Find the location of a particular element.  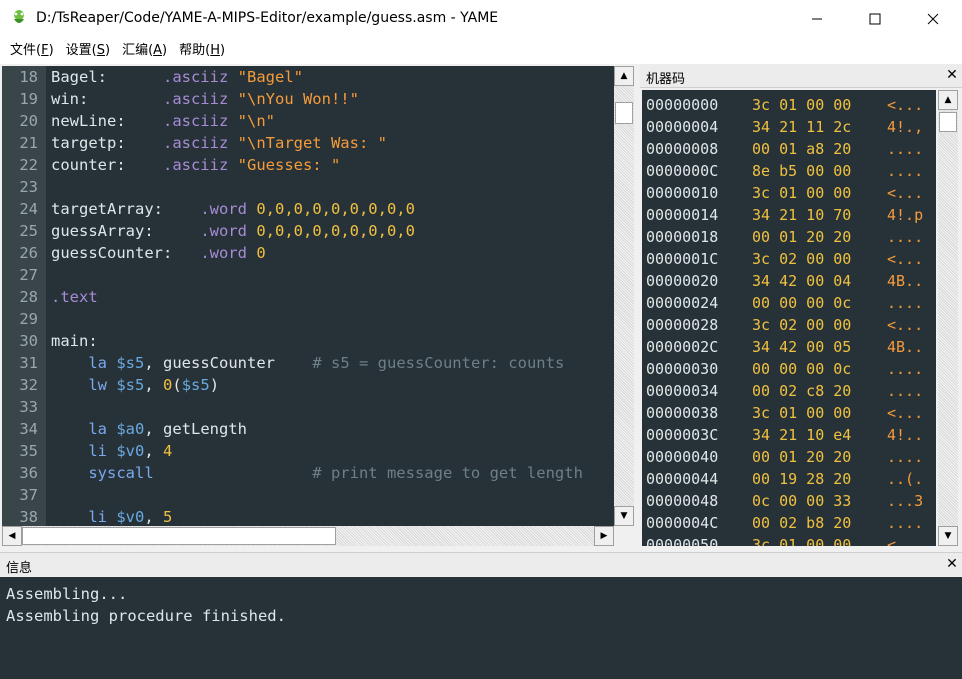

machine-code-row: 00000014 34 21 10 70 4!.p is located at coordinates (789, 215).